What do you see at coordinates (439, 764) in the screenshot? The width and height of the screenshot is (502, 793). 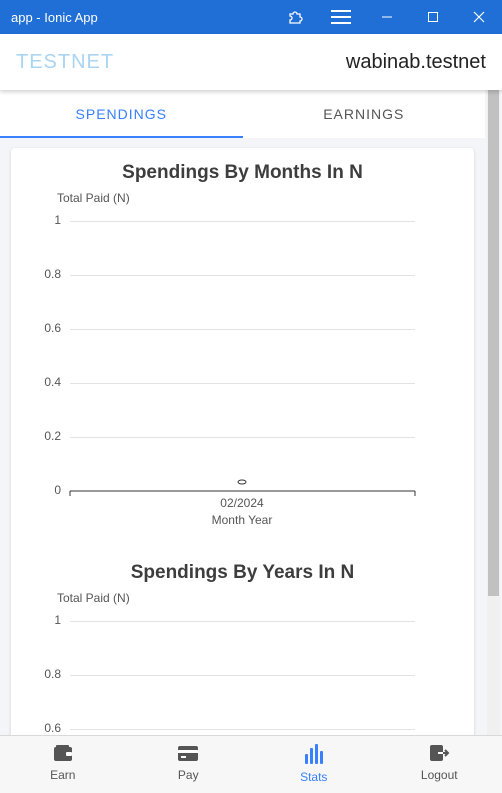 I see `tab-logout: Logout` at bounding box center [439, 764].